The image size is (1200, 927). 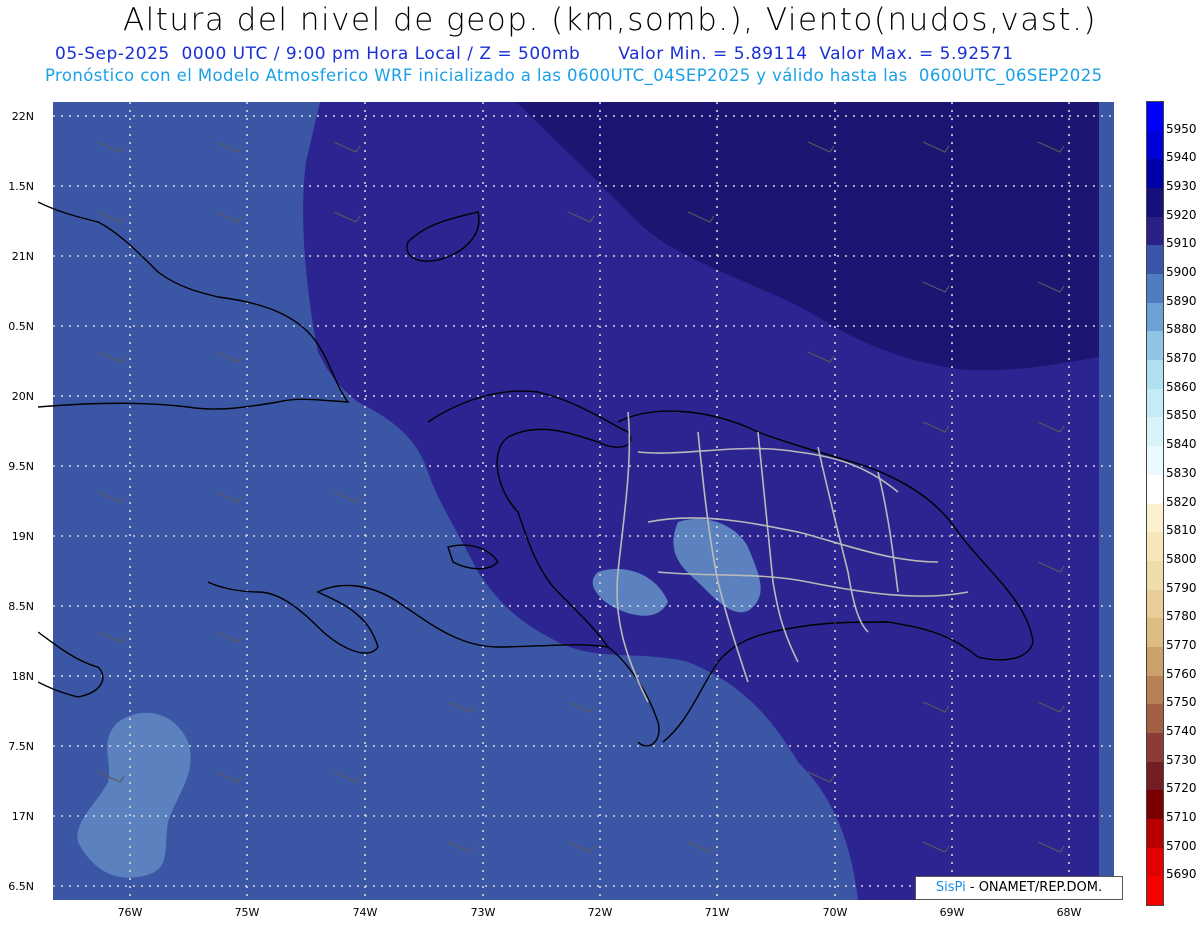 I want to click on colorbar-label: 5850, so click(x=1181, y=415).